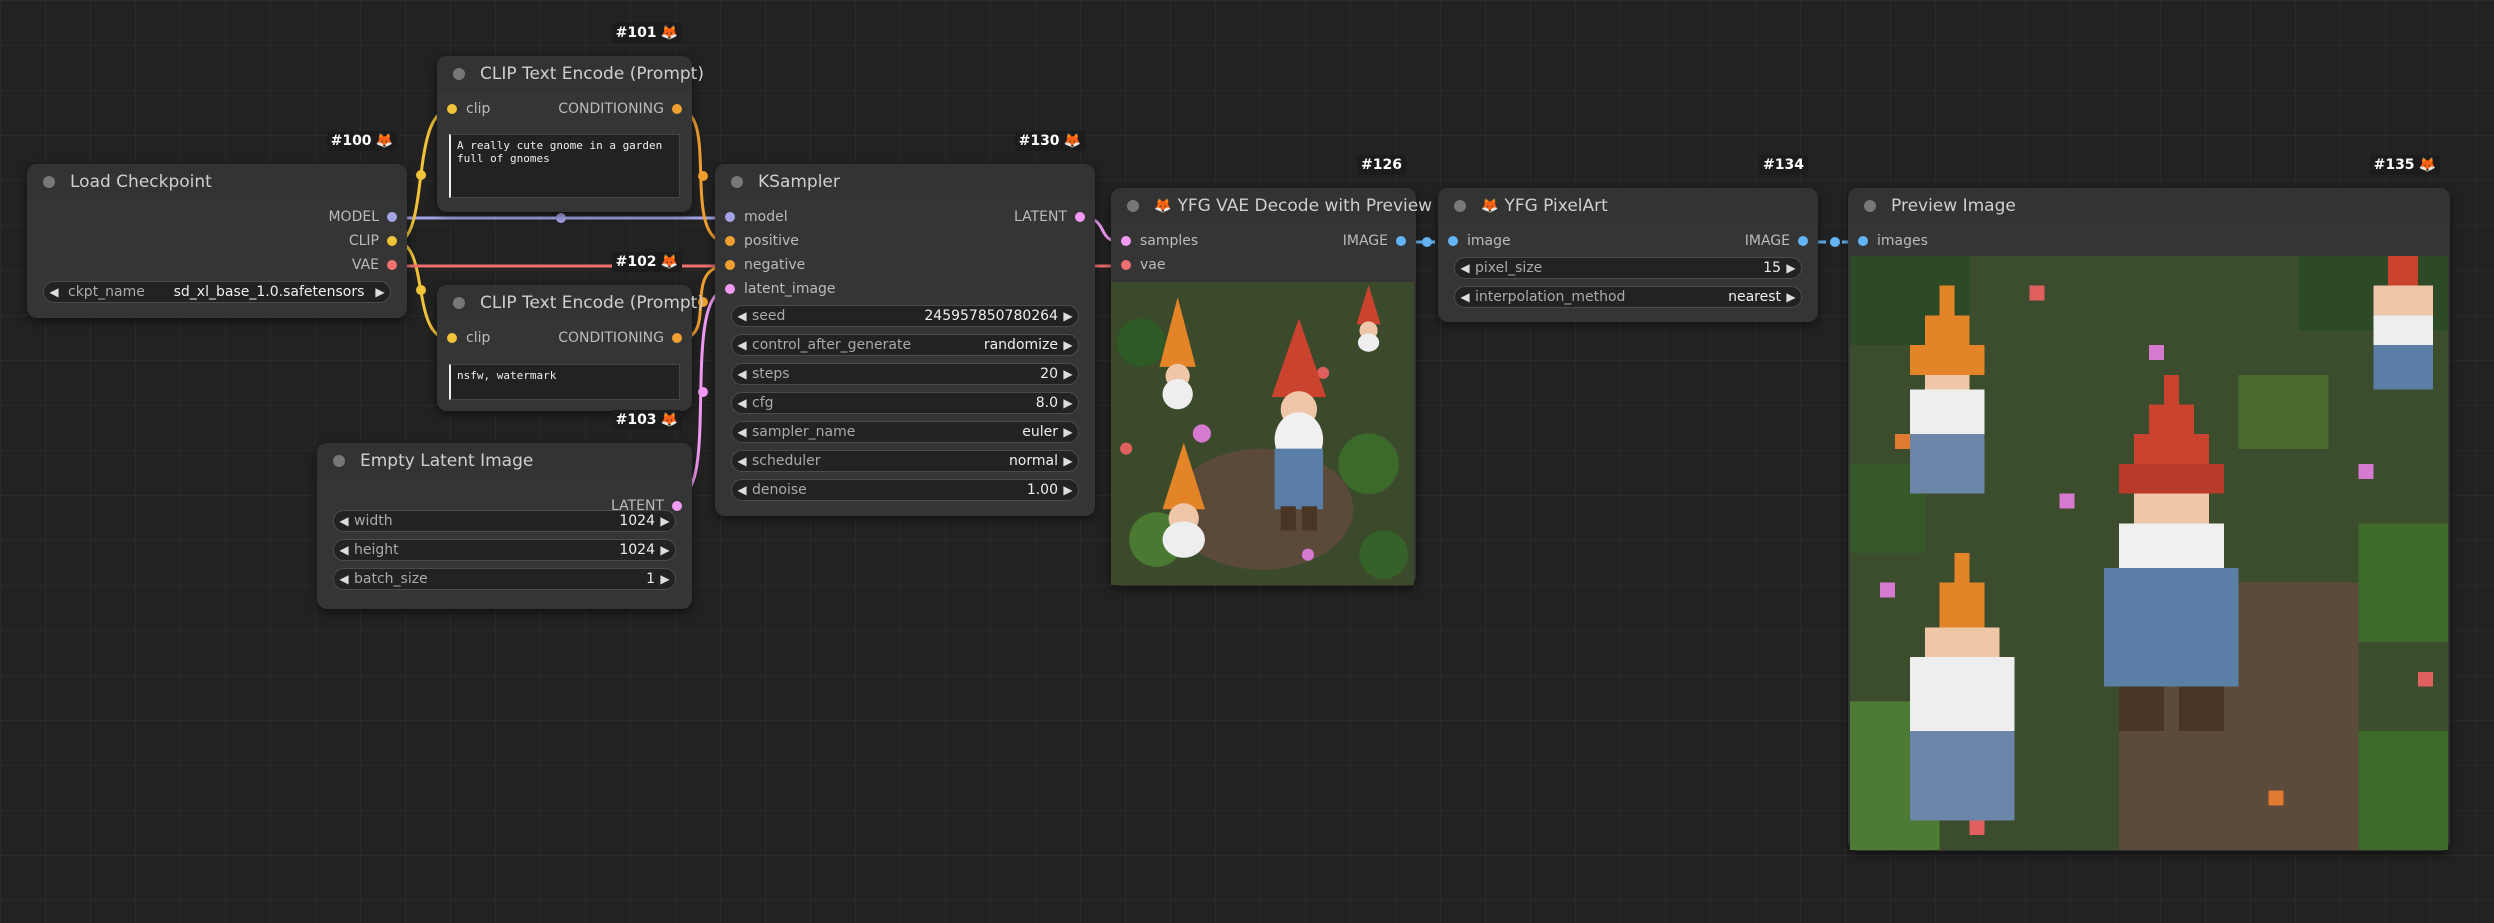 The image size is (2494, 923). I want to click on node-header: KSampler, so click(905, 182).